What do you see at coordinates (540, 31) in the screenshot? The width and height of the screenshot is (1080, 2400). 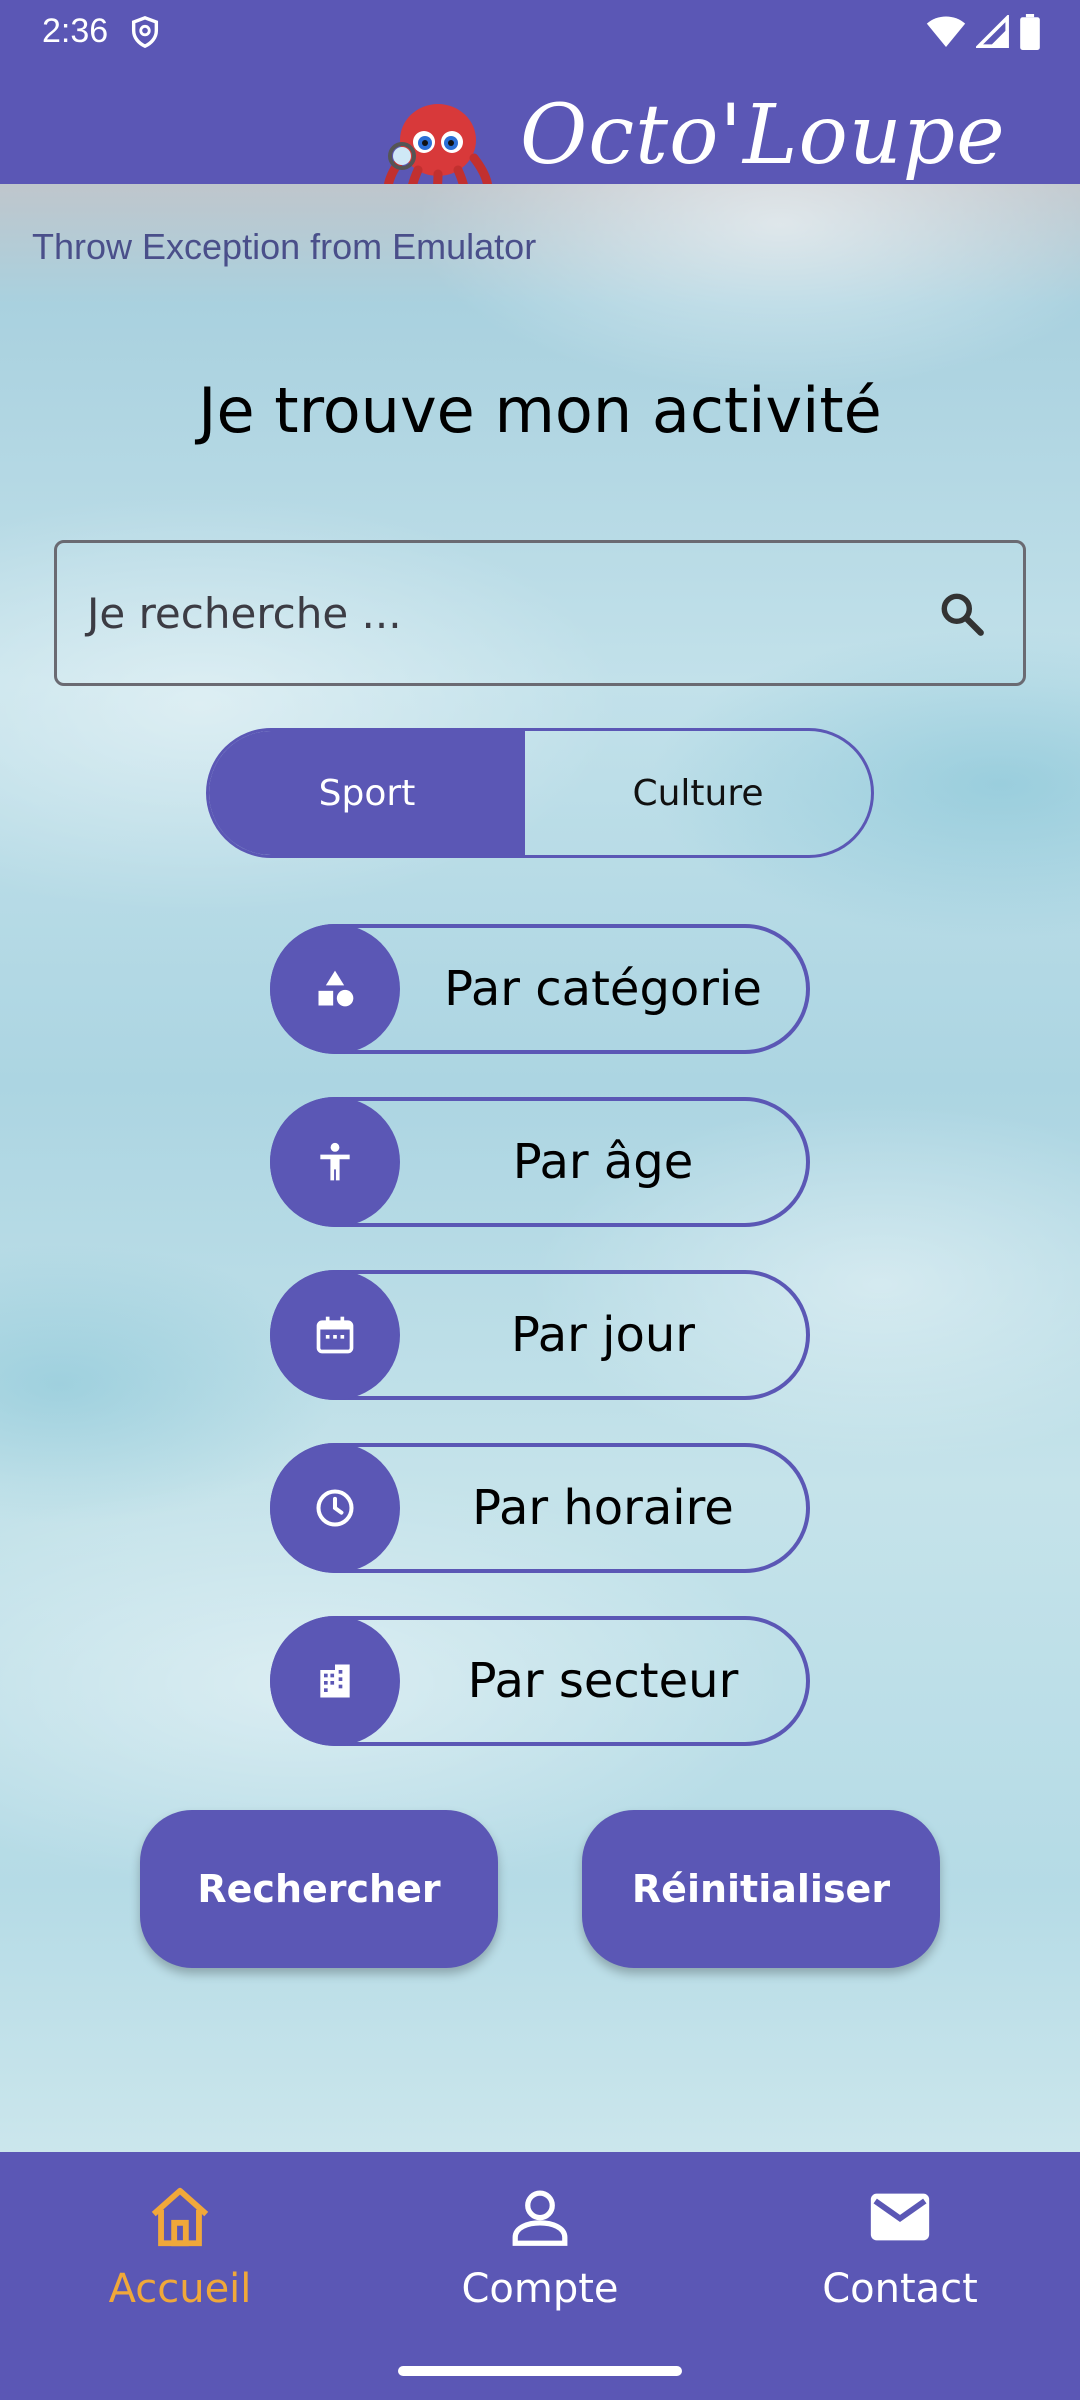 I see `status-bar: 2:36` at bounding box center [540, 31].